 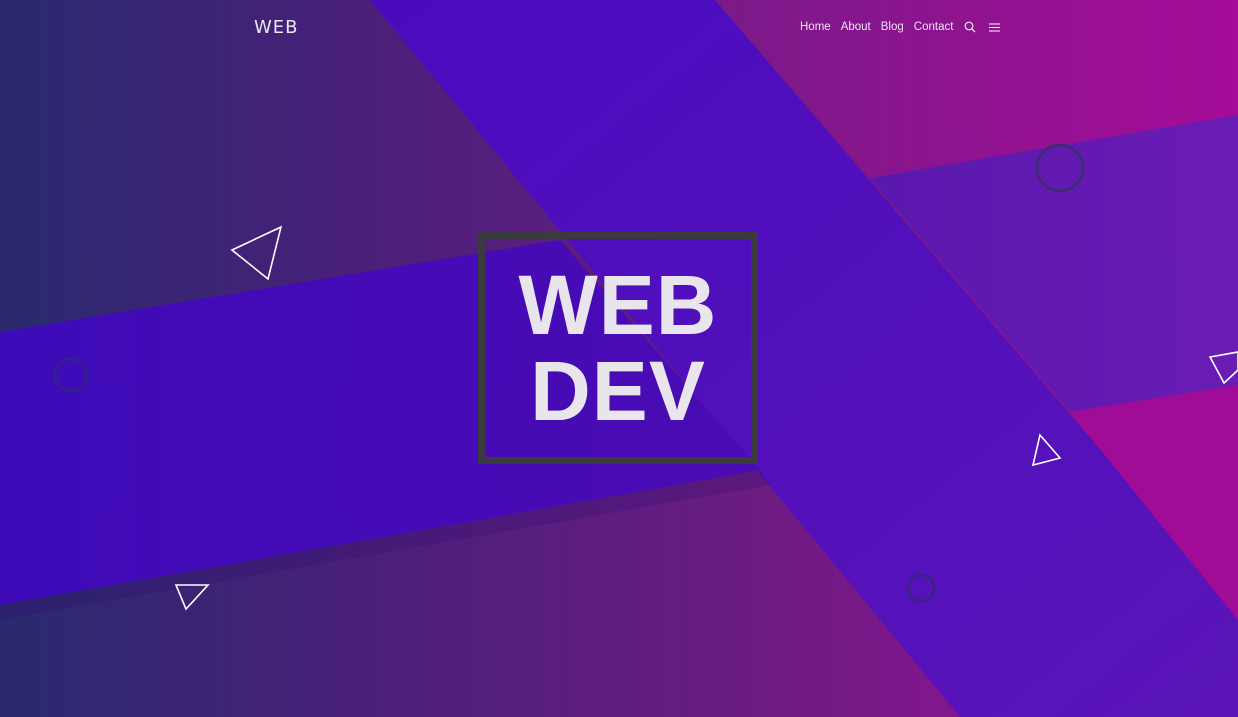 I want to click on nav-link-blog: Blog, so click(x=892, y=27).